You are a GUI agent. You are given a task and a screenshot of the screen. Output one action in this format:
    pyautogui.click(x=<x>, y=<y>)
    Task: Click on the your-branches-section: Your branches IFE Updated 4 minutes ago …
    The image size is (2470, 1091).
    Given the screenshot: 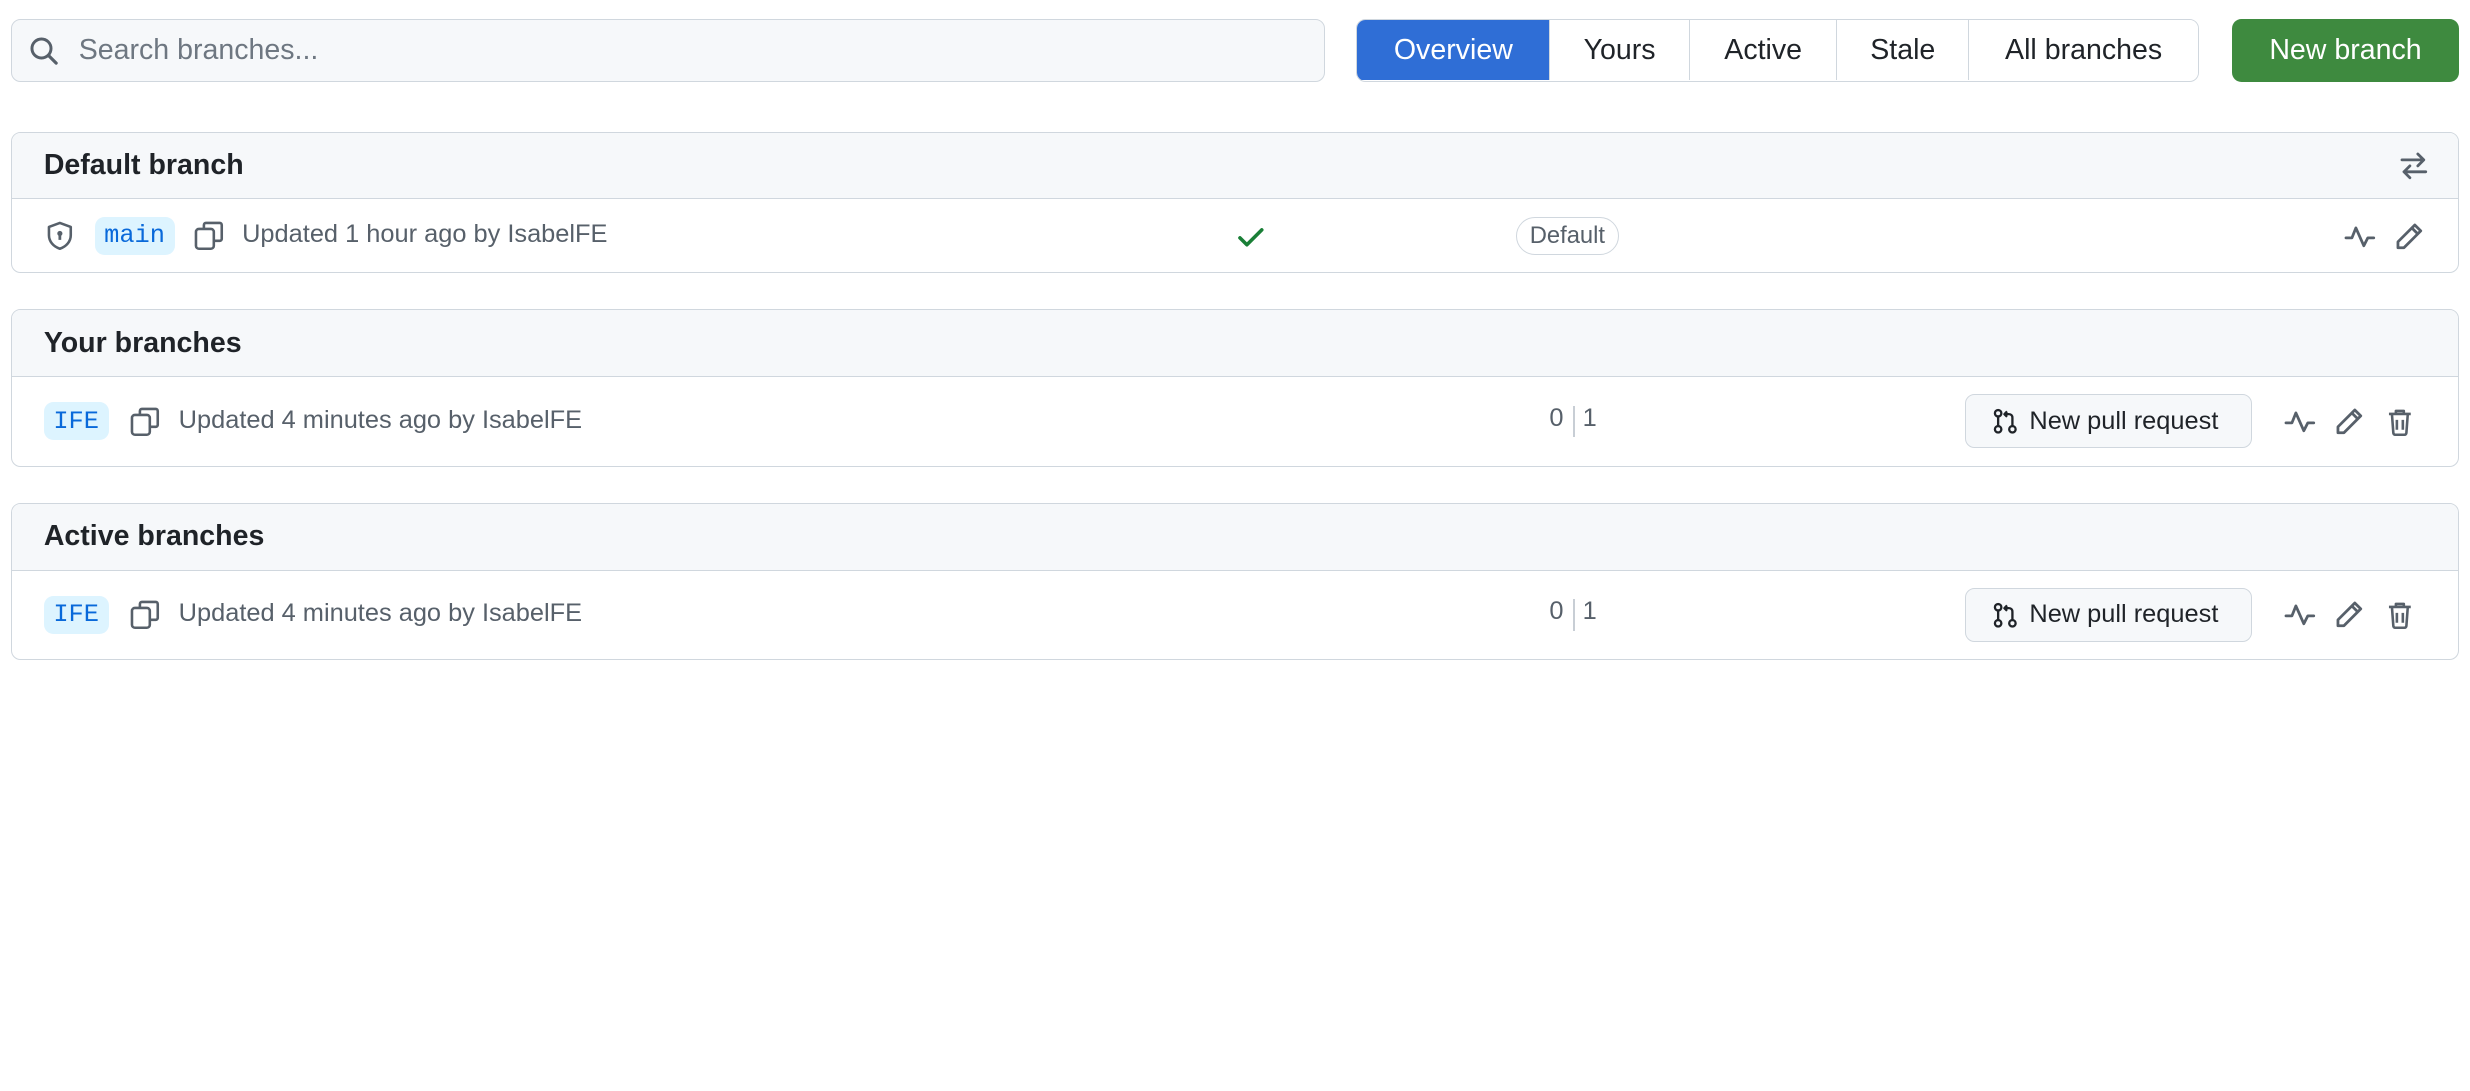 What is the action you would take?
    pyautogui.click(x=1235, y=388)
    